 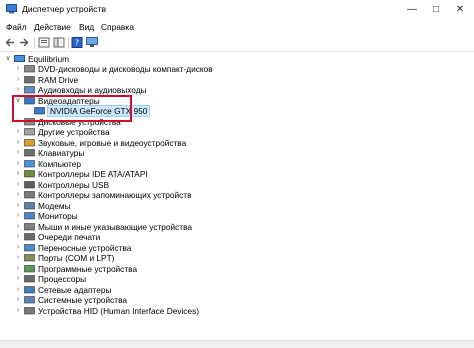 What do you see at coordinates (62, 279) in the screenshot?
I see `tree-item-label: Процессоры` at bounding box center [62, 279].